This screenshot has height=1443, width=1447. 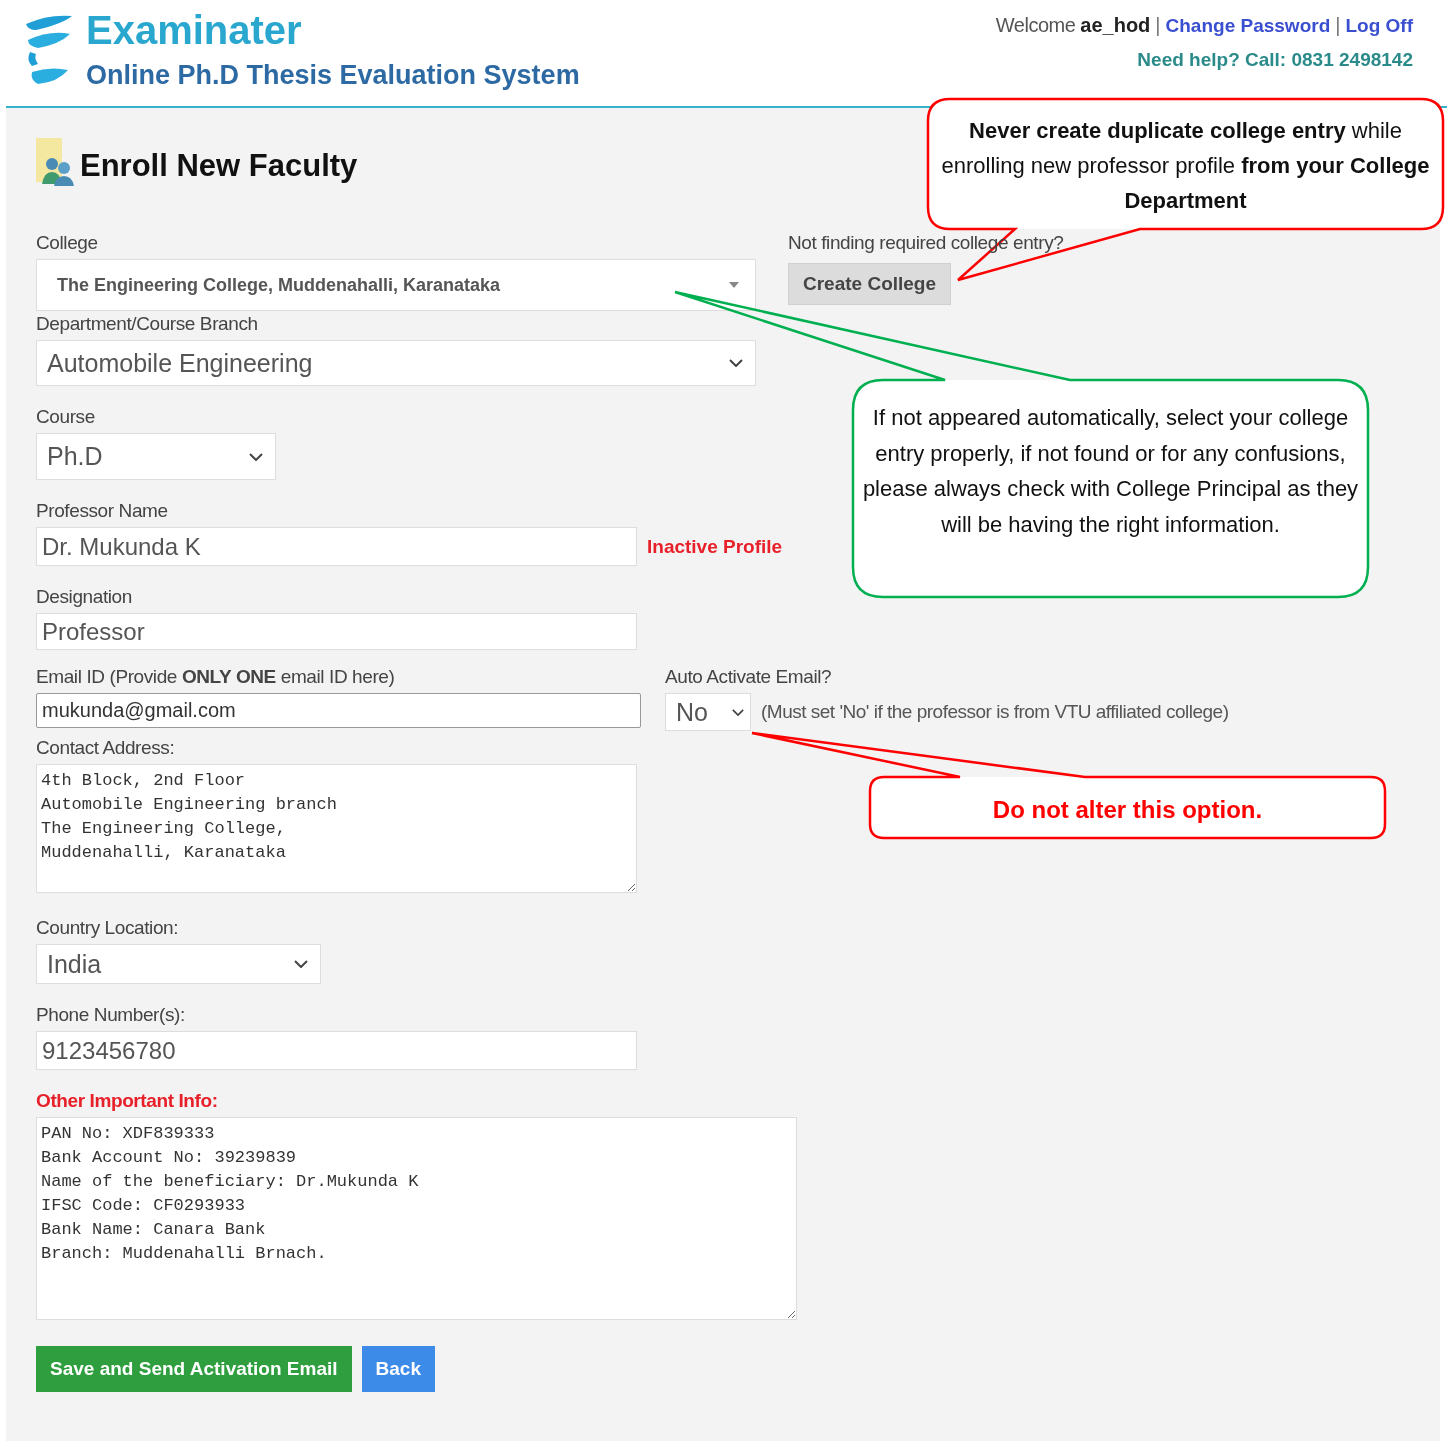 I want to click on faculty-icon, so click(x=56, y=162).